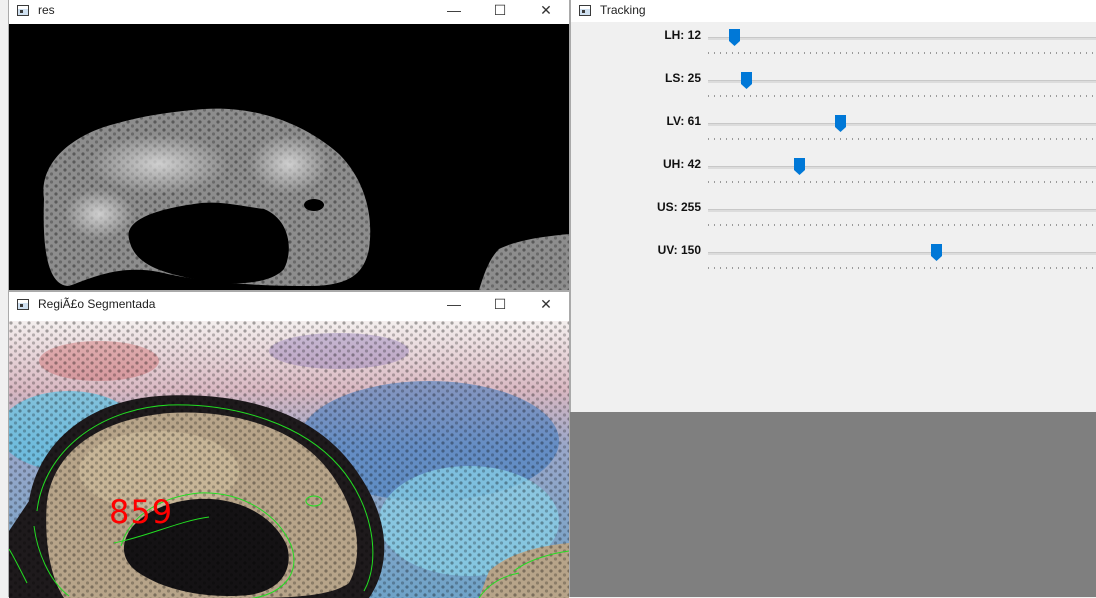 Image resolution: width=1096 pixels, height=598 pixels. I want to click on trackbar-label: LS: 25, so click(682, 78).